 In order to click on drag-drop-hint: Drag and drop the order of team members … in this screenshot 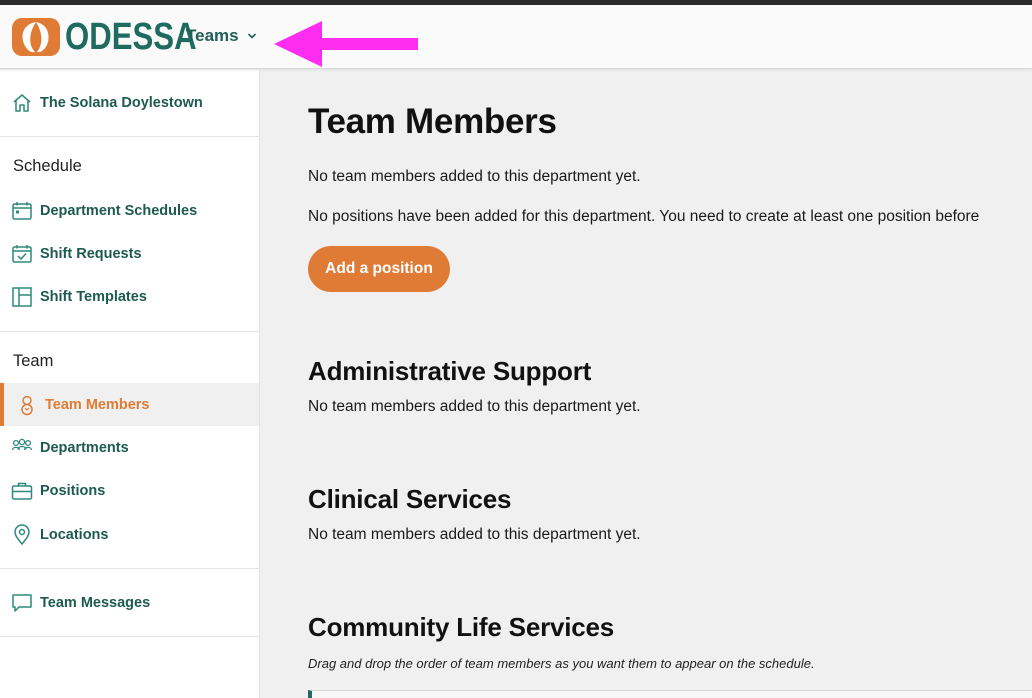, I will do `click(561, 663)`.